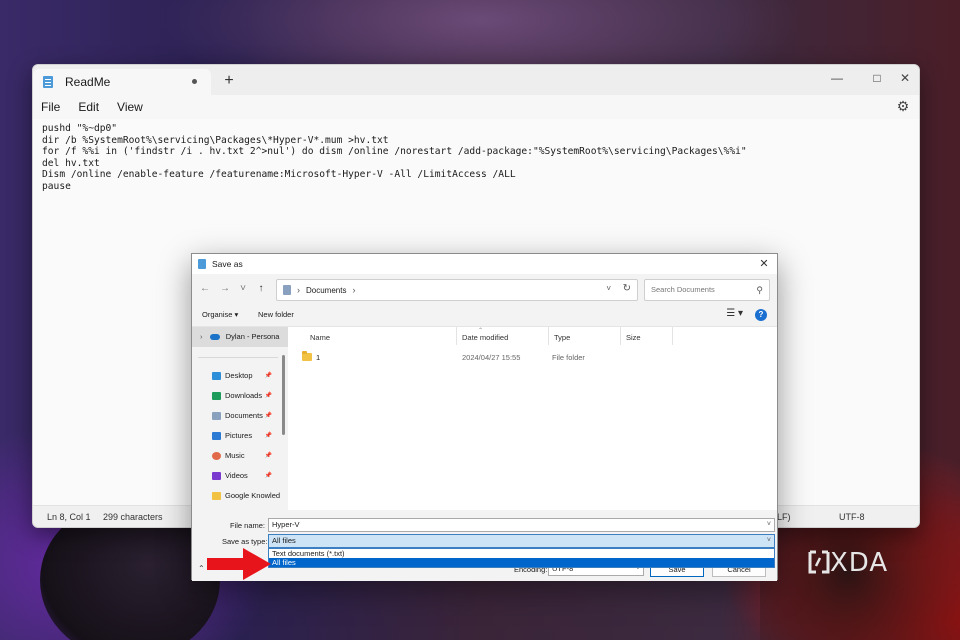  I want to click on option-text-documents: Text documents (*.txt), so click(521, 553).